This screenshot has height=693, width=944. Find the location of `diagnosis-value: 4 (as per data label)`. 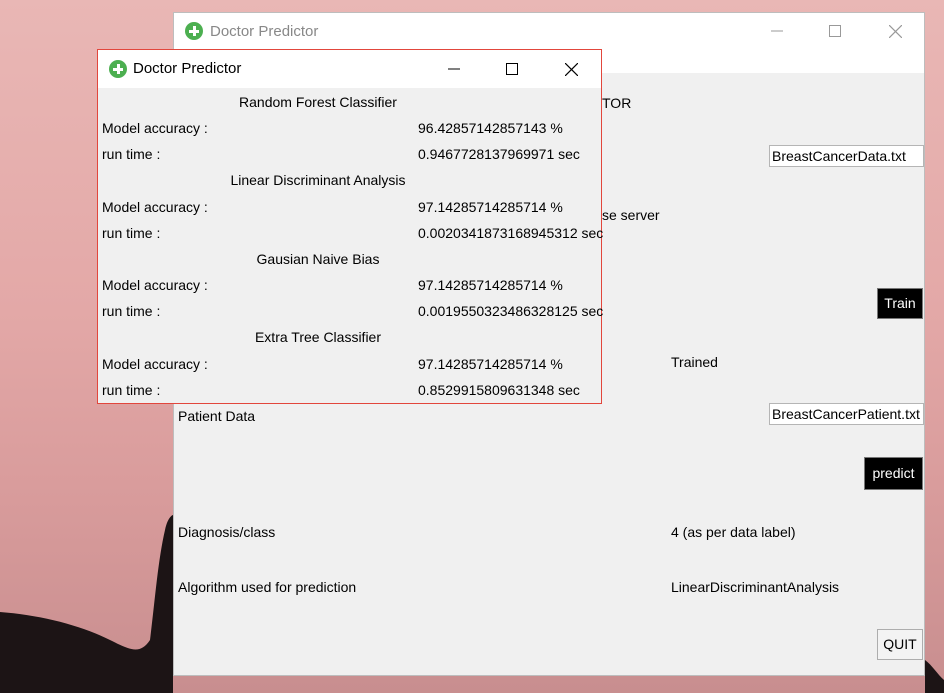

diagnosis-value: 4 (as per data label) is located at coordinates (733, 532).